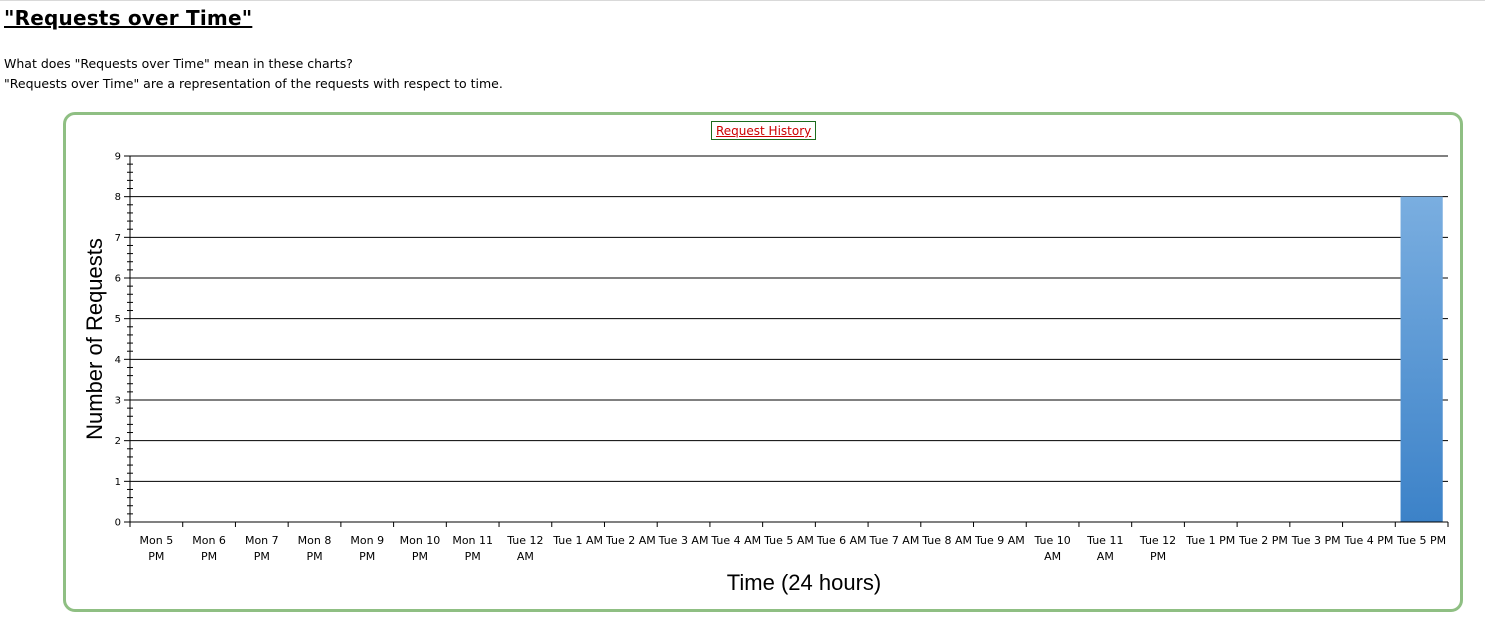 This screenshot has height=628, width=1485. What do you see at coordinates (315, 548) in the screenshot?
I see `x-tick-label: Mon 8 PM` at bounding box center [315, 548].